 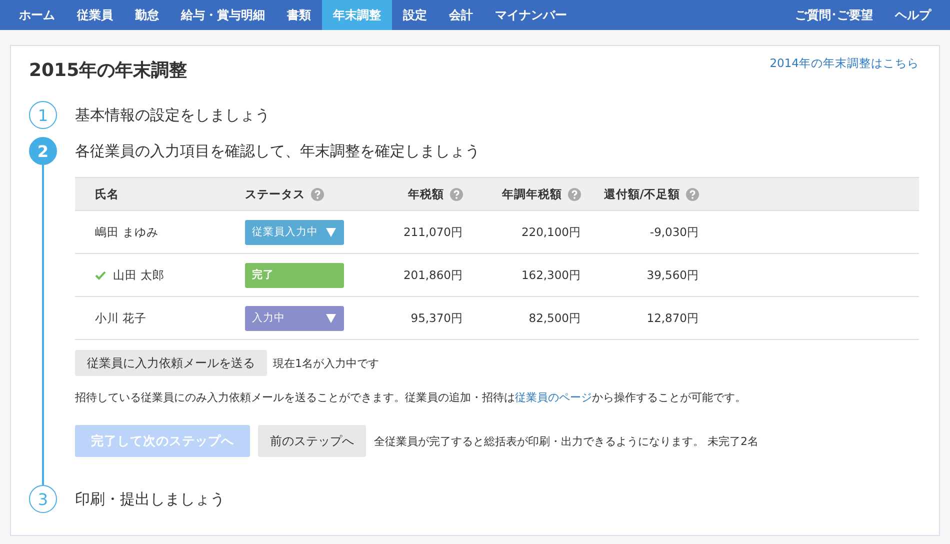 I want to click on step-title: 各従業員の入力項目を確認して、年末調整を確定しましょう, so click(x=277, y=151).